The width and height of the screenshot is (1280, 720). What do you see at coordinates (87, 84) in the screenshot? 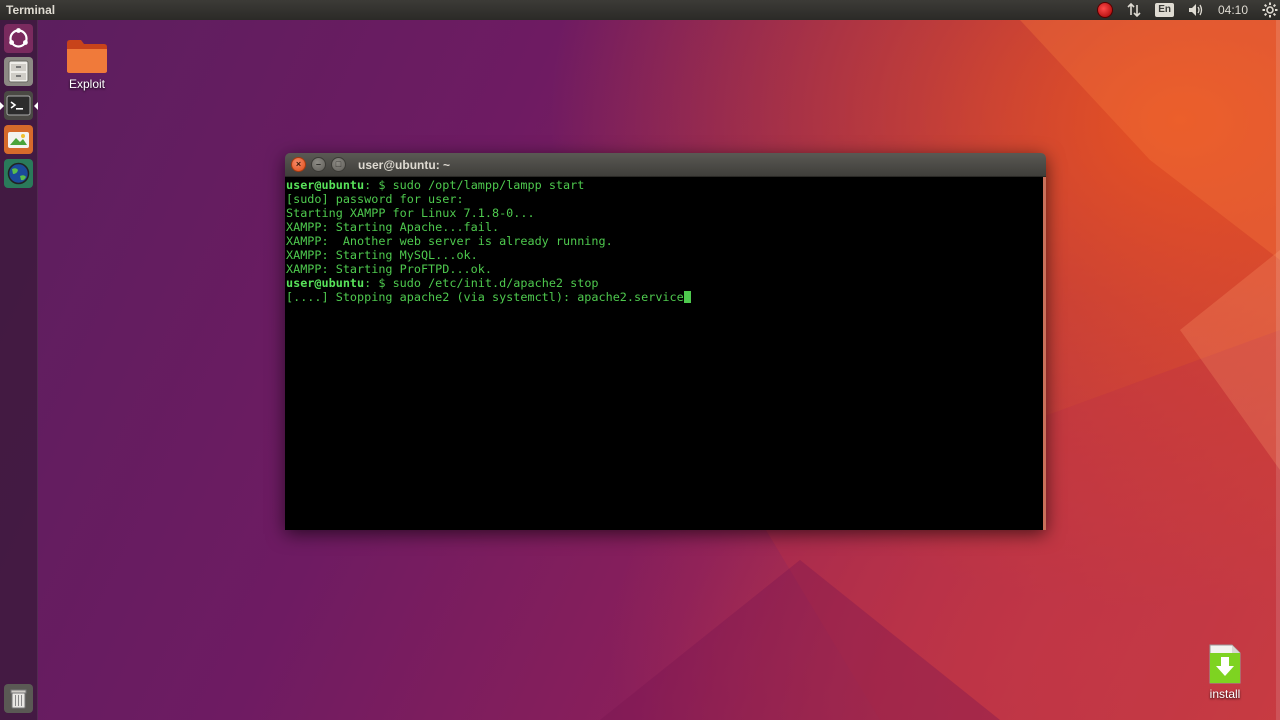
I see `desktop-icon-label: Exploit` at bounding box center [87, 84].